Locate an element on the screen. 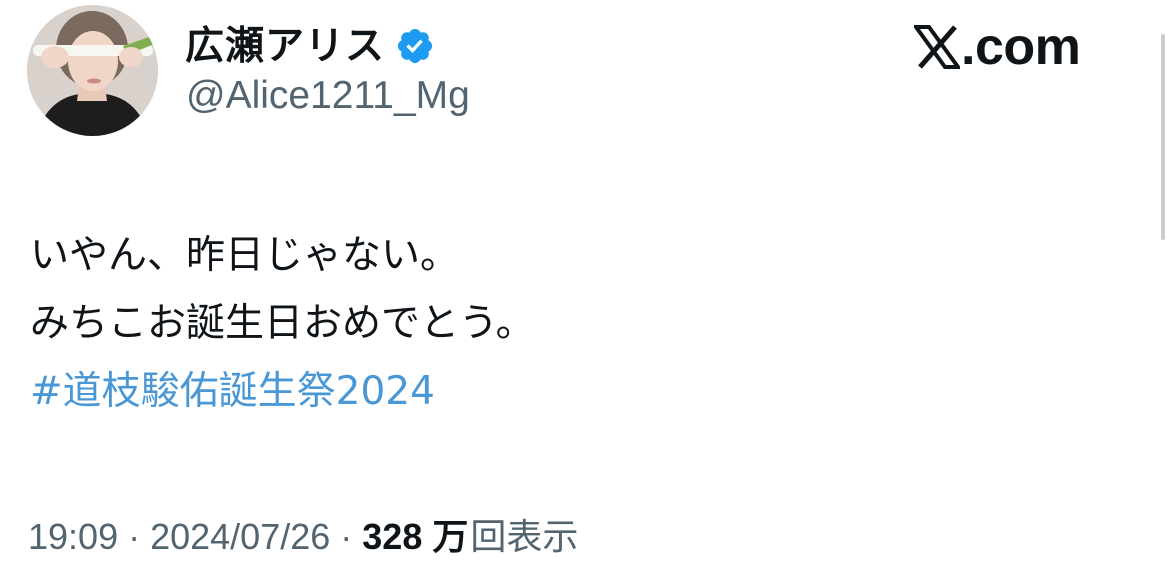 The width and height of the screenshot is (1169, 578). tweet-line: みちこお誕生日おめでとう。 is located at coordinates (282, 323).